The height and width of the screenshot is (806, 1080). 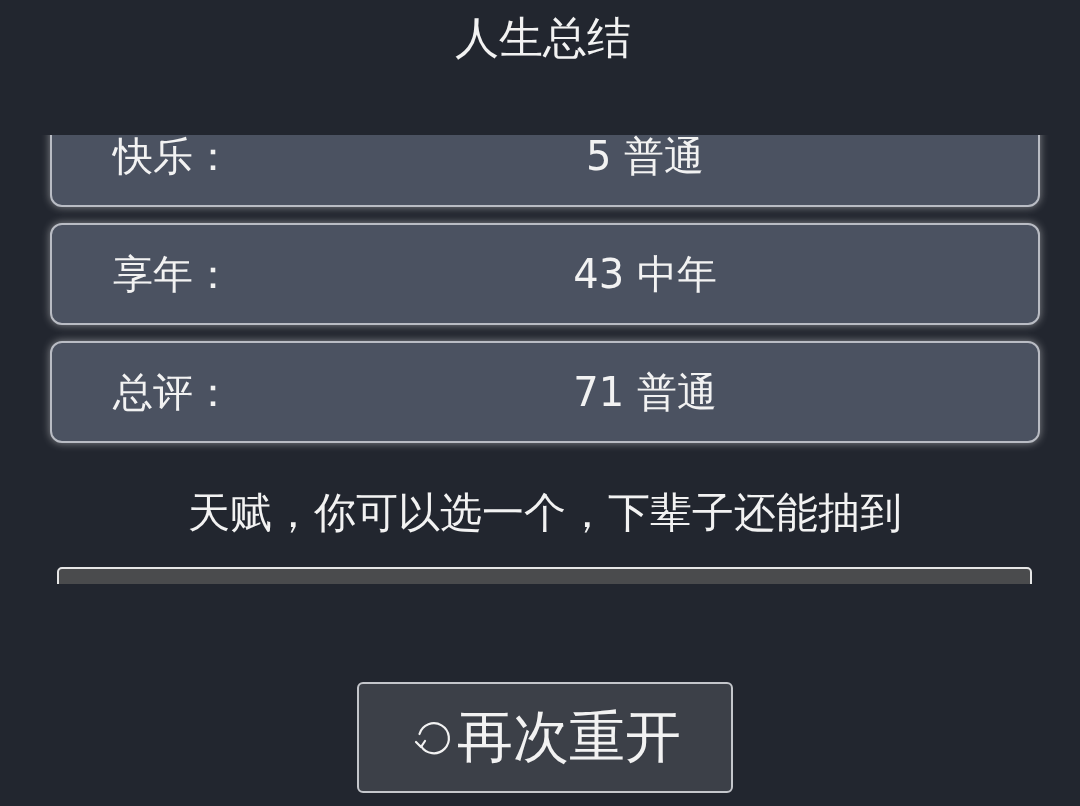 I want to click on stat-label: 享年：, so click(x=173, y=274).